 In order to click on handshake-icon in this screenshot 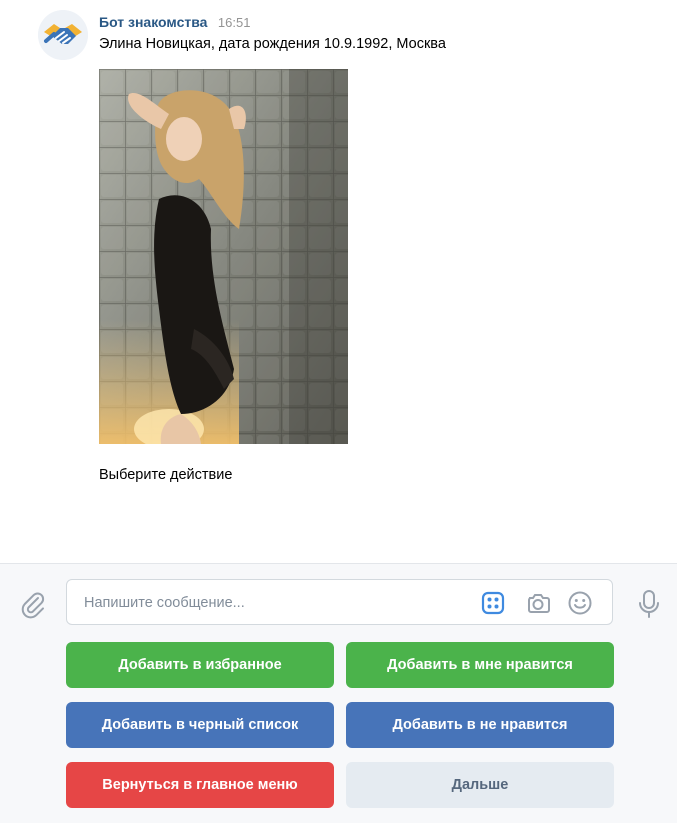, I will do `click(63, 35)`.